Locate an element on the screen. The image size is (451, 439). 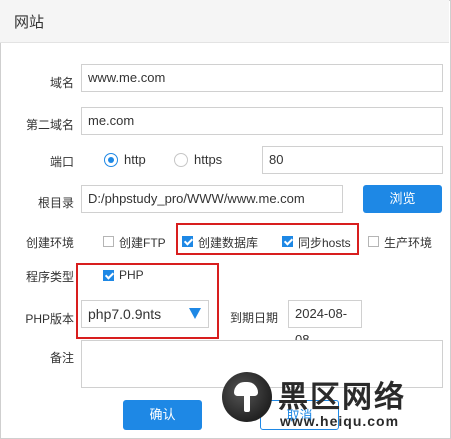
env-highlight-box is located at coordinates (267, 239).